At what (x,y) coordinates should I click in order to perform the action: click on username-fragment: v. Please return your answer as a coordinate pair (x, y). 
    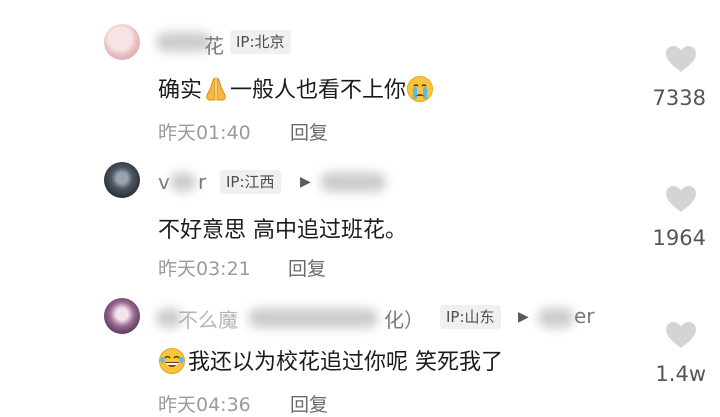
    Looking at the image, I should click on (164, 182).